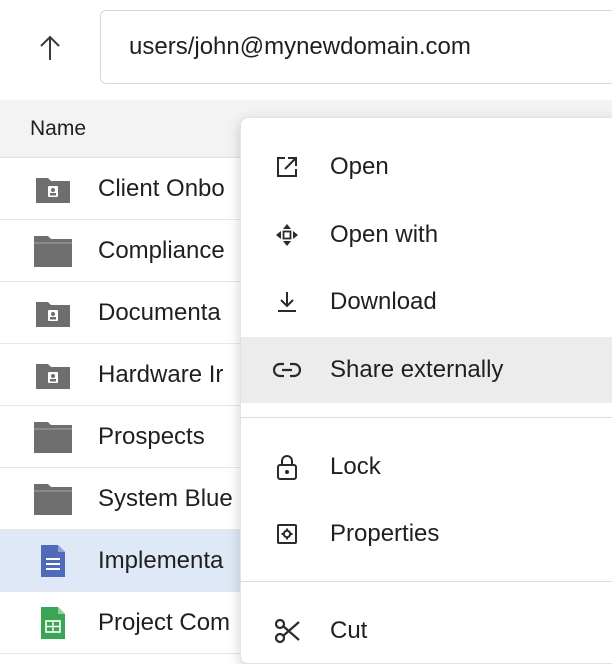  What do you see at coordinates (384, 234) in the screenshot?
I see `menu-item-label: Open with` at bounding box center [384, 234].